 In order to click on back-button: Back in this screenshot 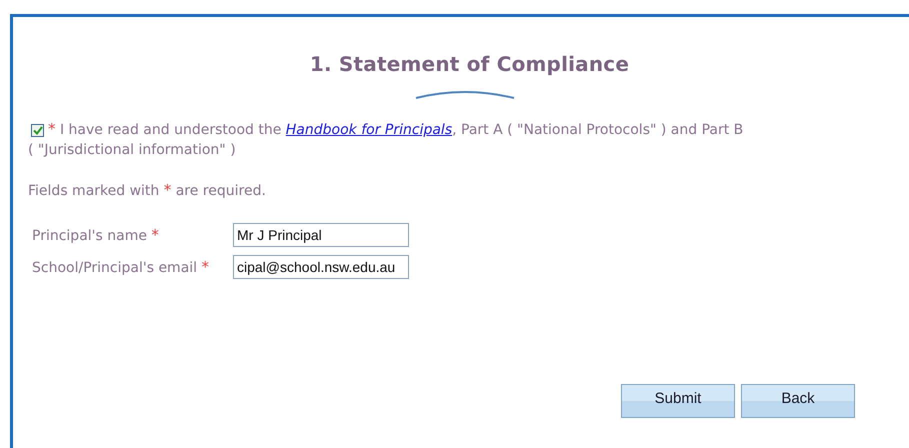, I will do `click(798, 401)`.